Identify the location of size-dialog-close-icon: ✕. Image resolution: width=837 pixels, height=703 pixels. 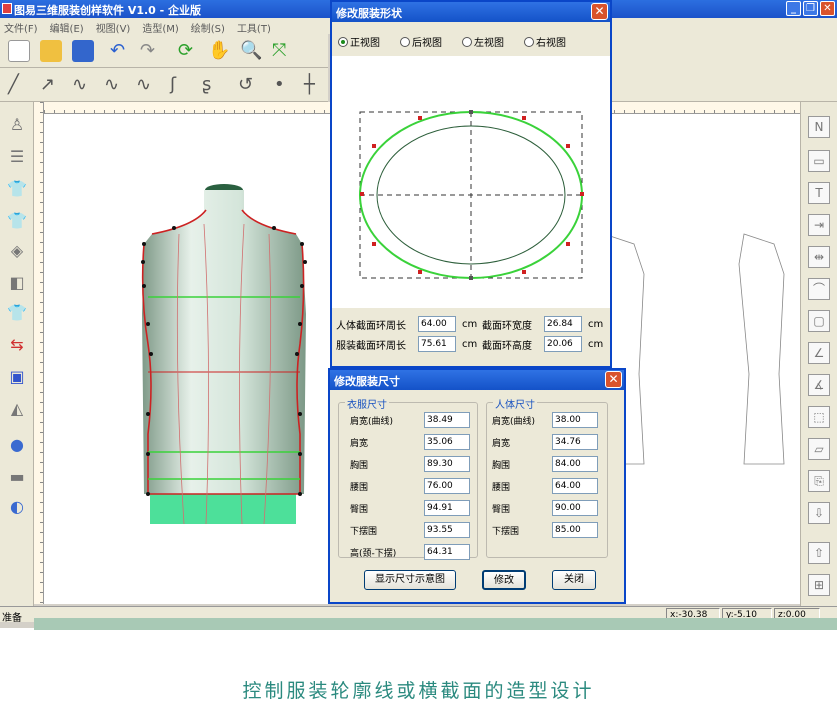
(613, 379).